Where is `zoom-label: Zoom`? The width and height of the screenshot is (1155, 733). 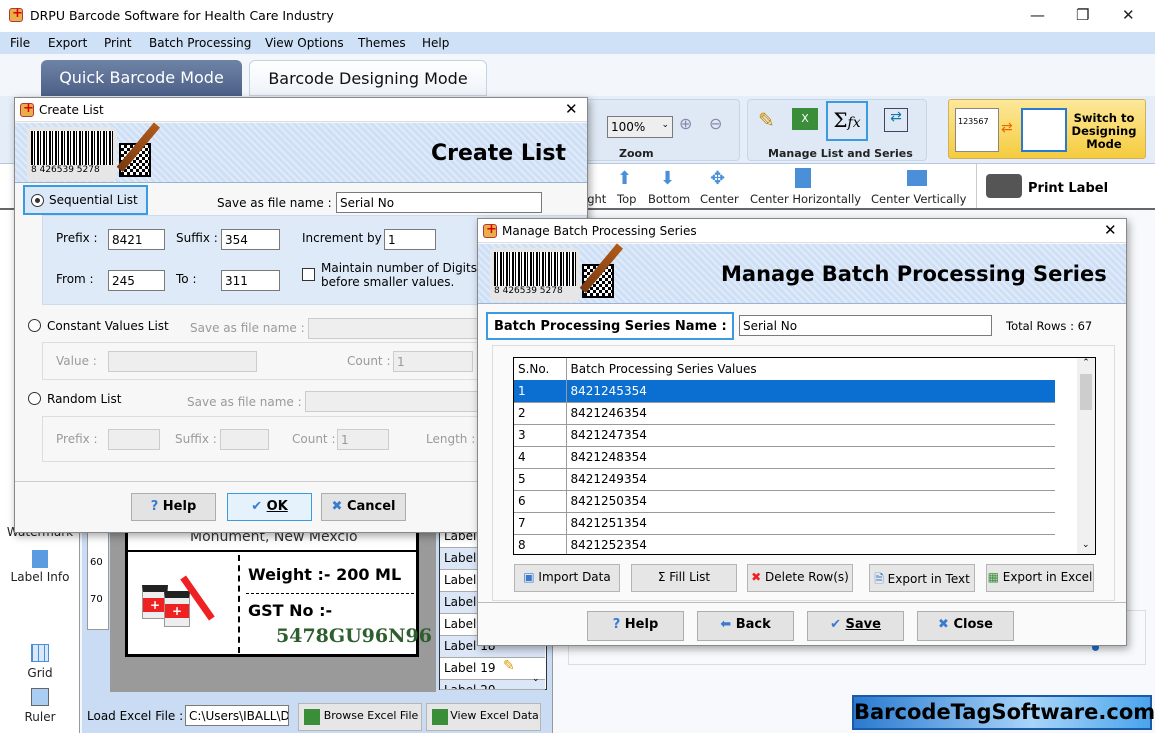 zoom-label: Zoom is located at coordinates (636, 153).